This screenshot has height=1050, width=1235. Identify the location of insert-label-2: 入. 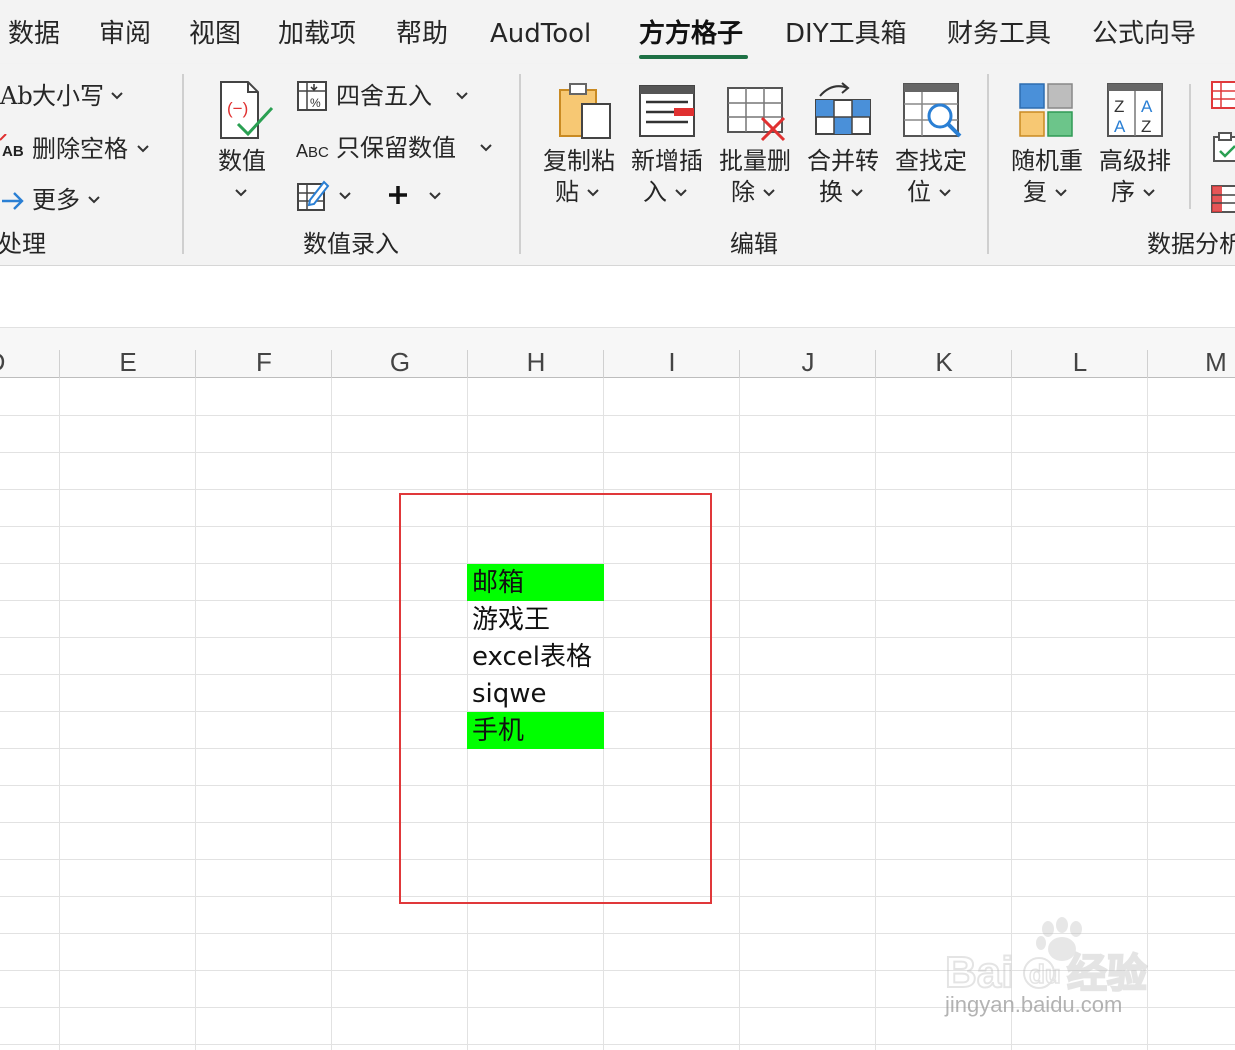
(655, 192).